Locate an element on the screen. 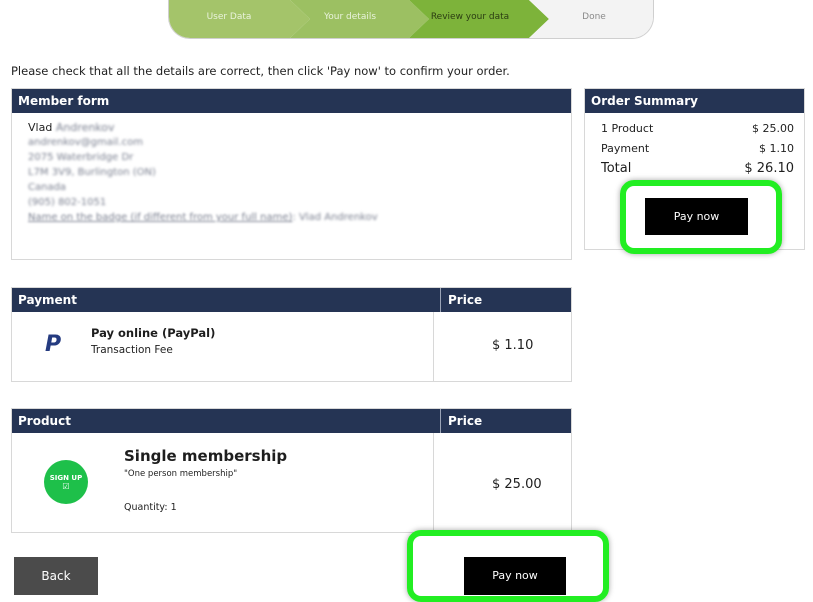  payment-price: $ 1.10 is located at coordinates (513, 345).